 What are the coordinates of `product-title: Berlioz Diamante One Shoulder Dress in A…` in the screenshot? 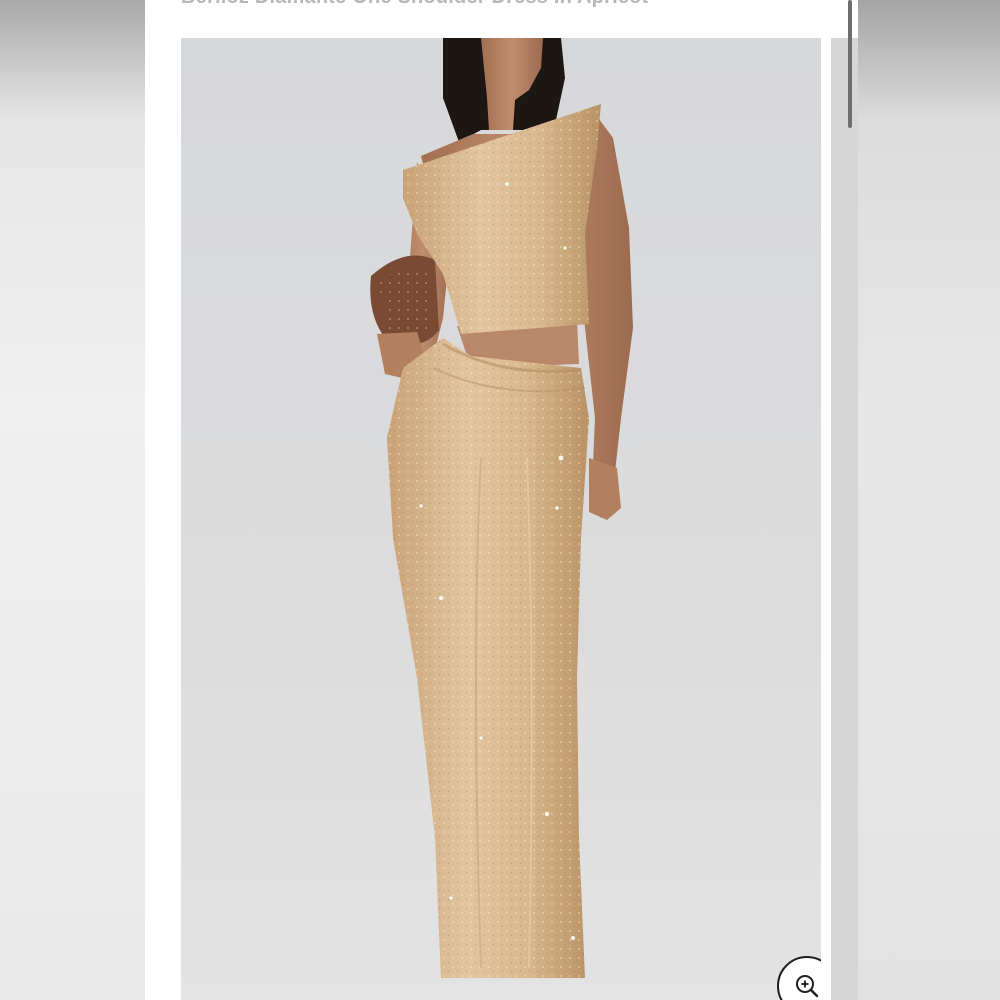 It's located at (501, 4).